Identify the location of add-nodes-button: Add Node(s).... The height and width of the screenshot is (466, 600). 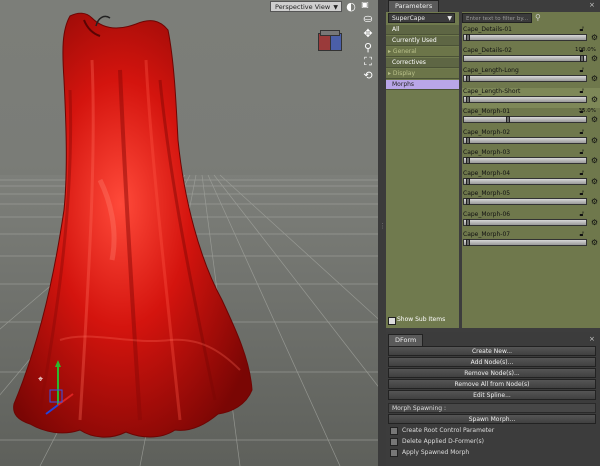
(492, 362).